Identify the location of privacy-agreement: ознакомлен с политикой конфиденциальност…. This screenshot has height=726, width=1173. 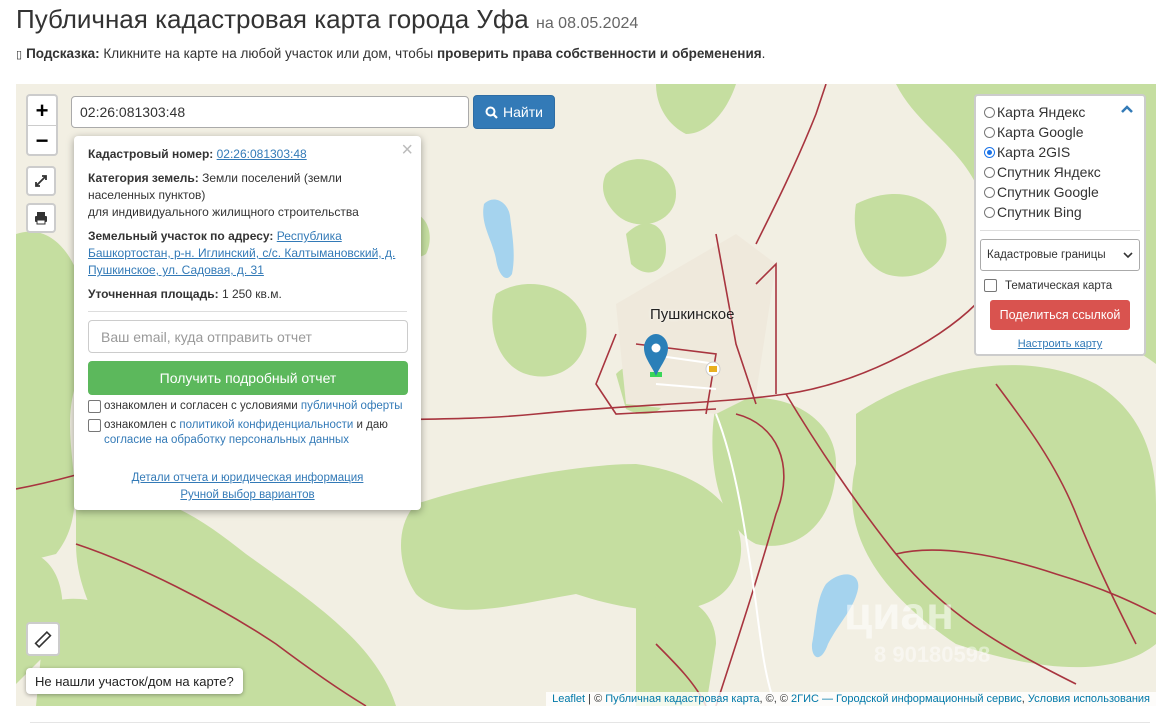
(247, 433).